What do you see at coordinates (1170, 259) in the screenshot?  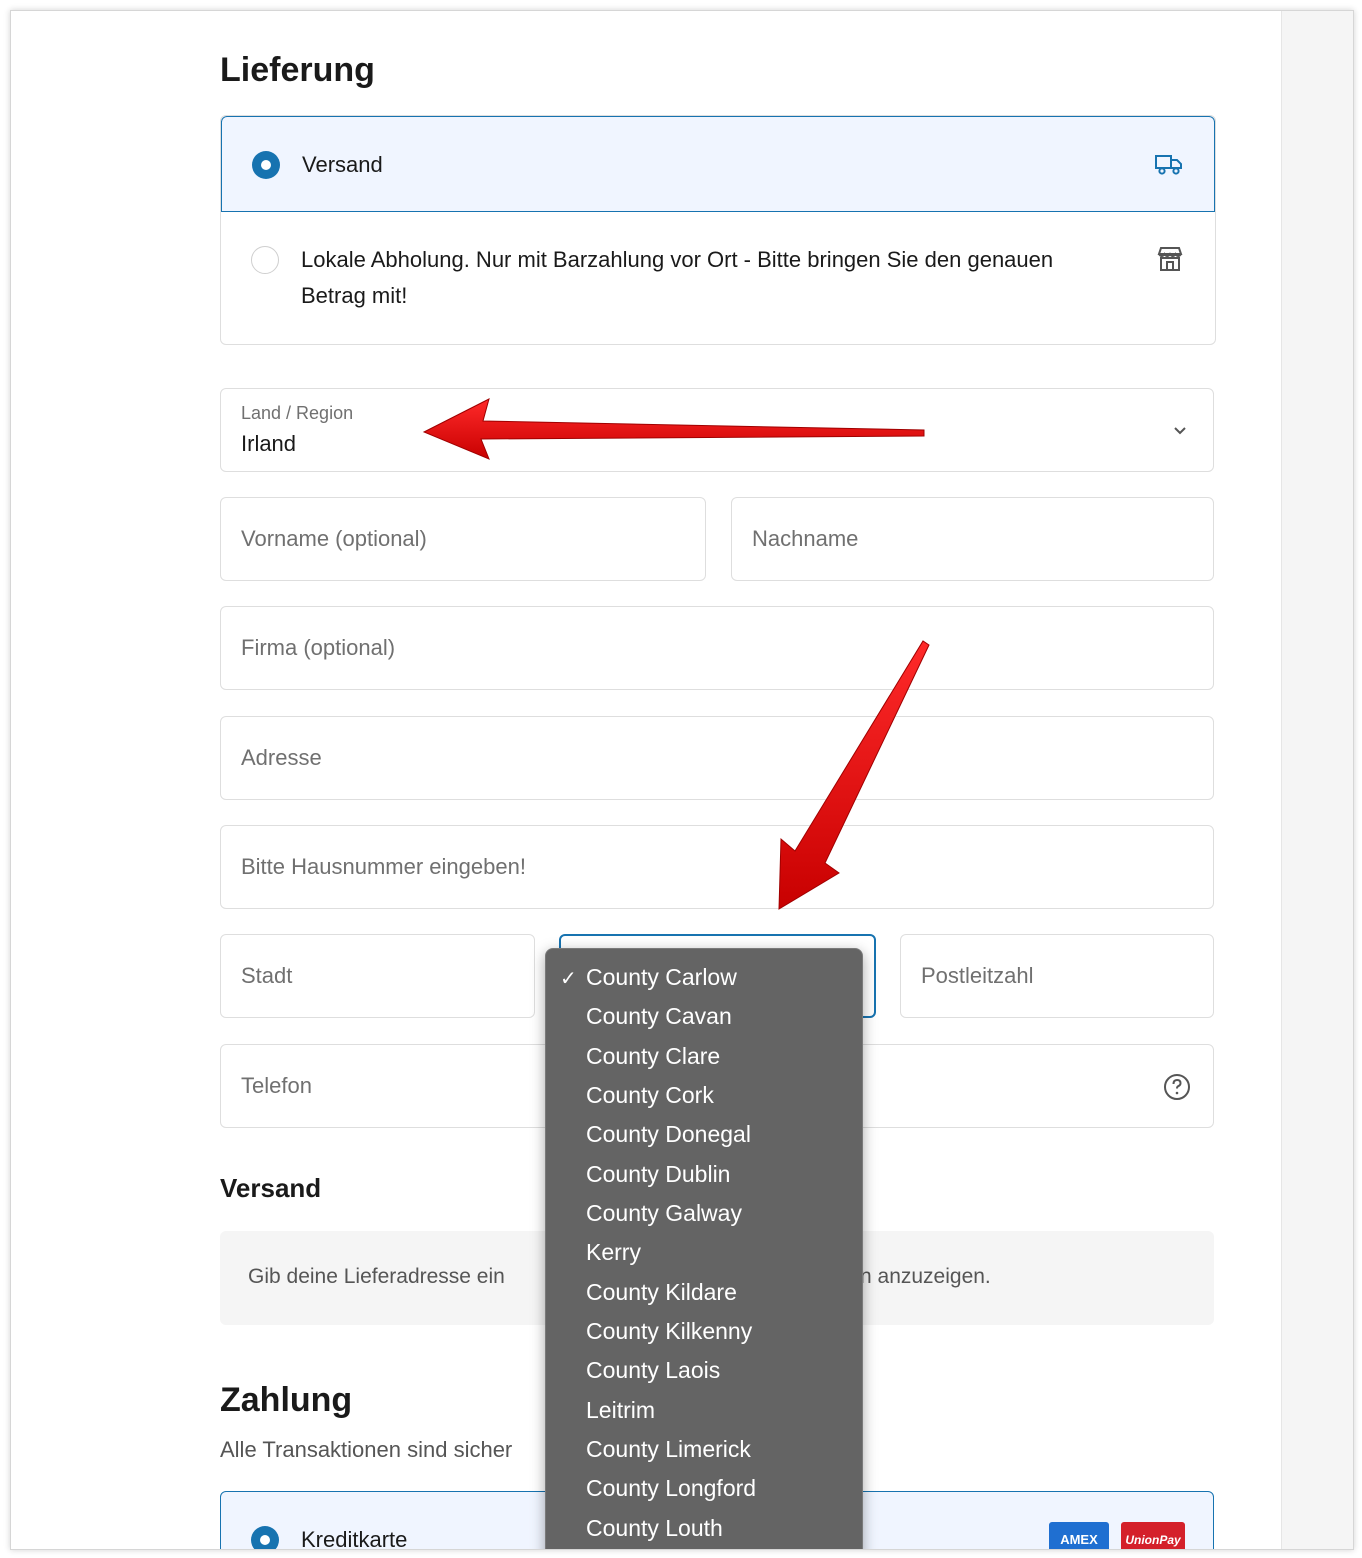 I see `store-icon` at bounding box center [1170, 259].